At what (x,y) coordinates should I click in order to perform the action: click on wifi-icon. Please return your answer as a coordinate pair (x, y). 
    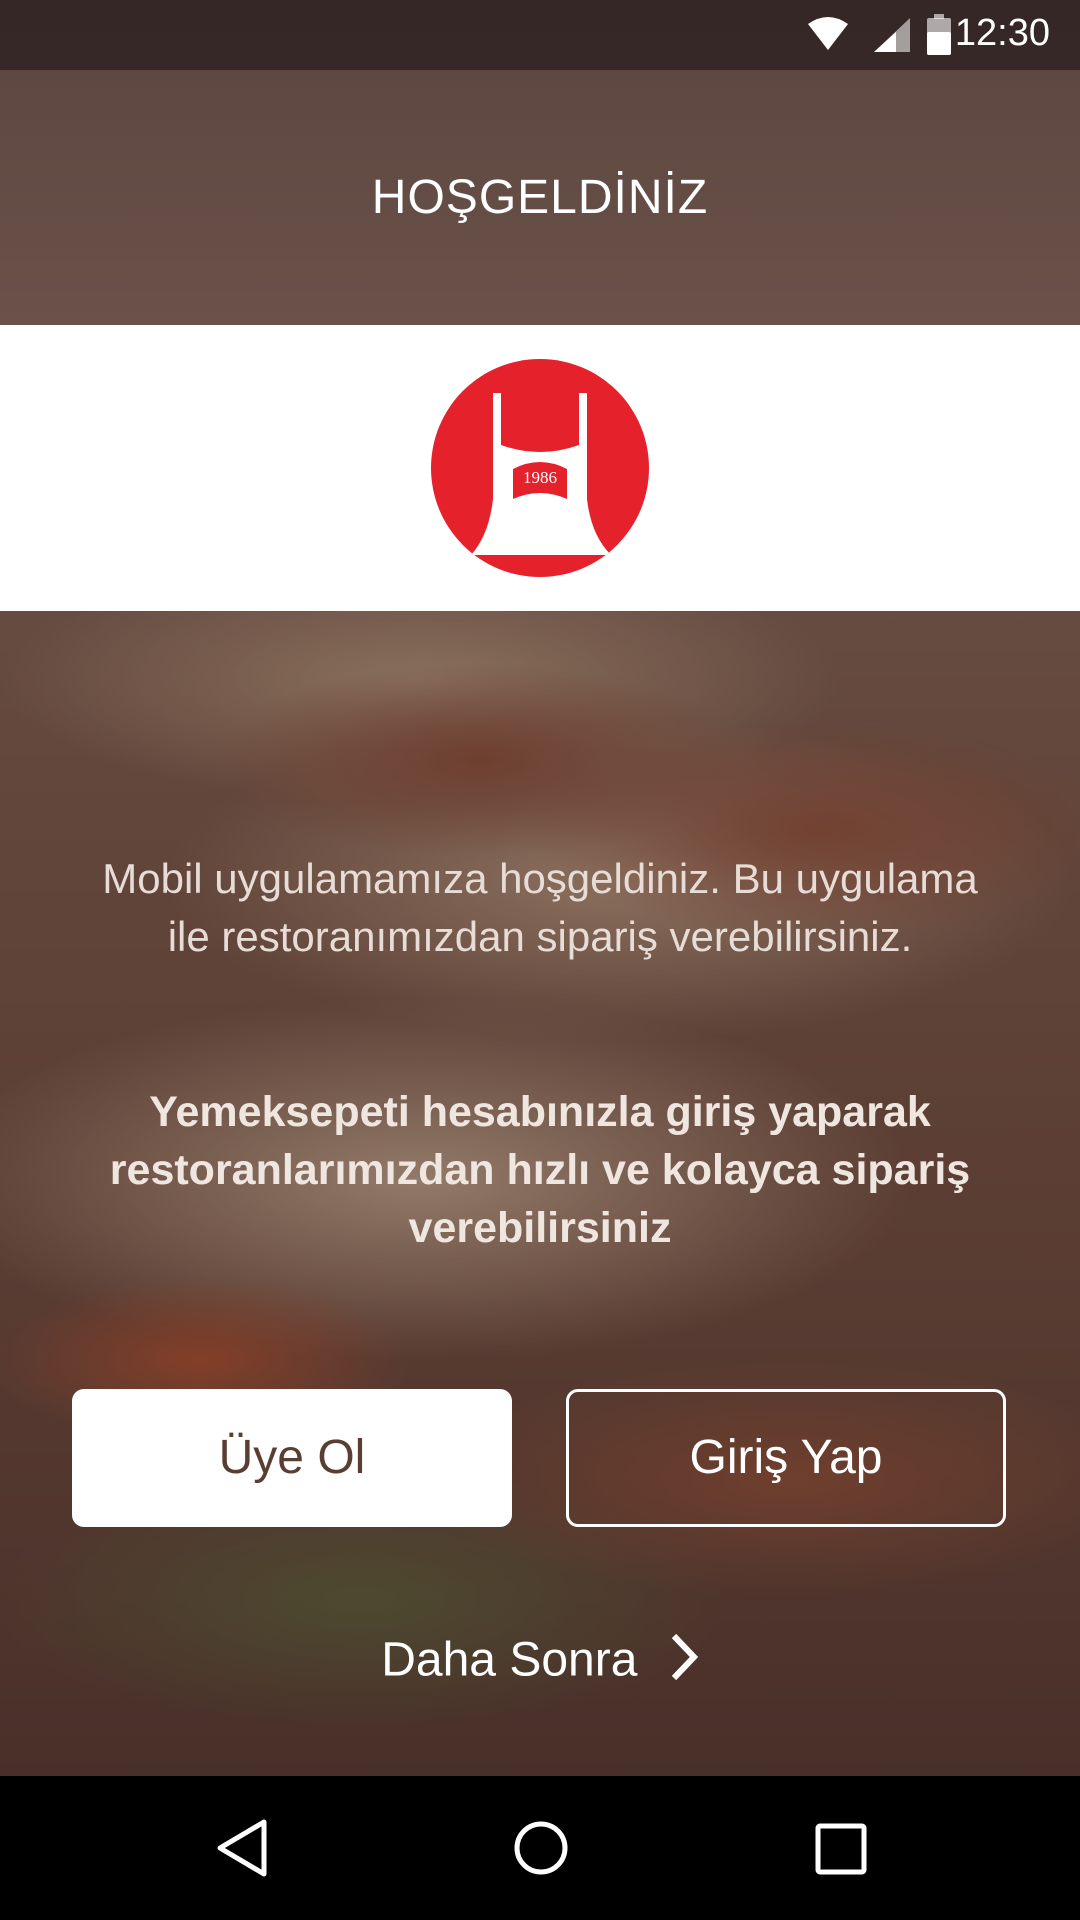
    Looking at the image, I should click on (828, 36).